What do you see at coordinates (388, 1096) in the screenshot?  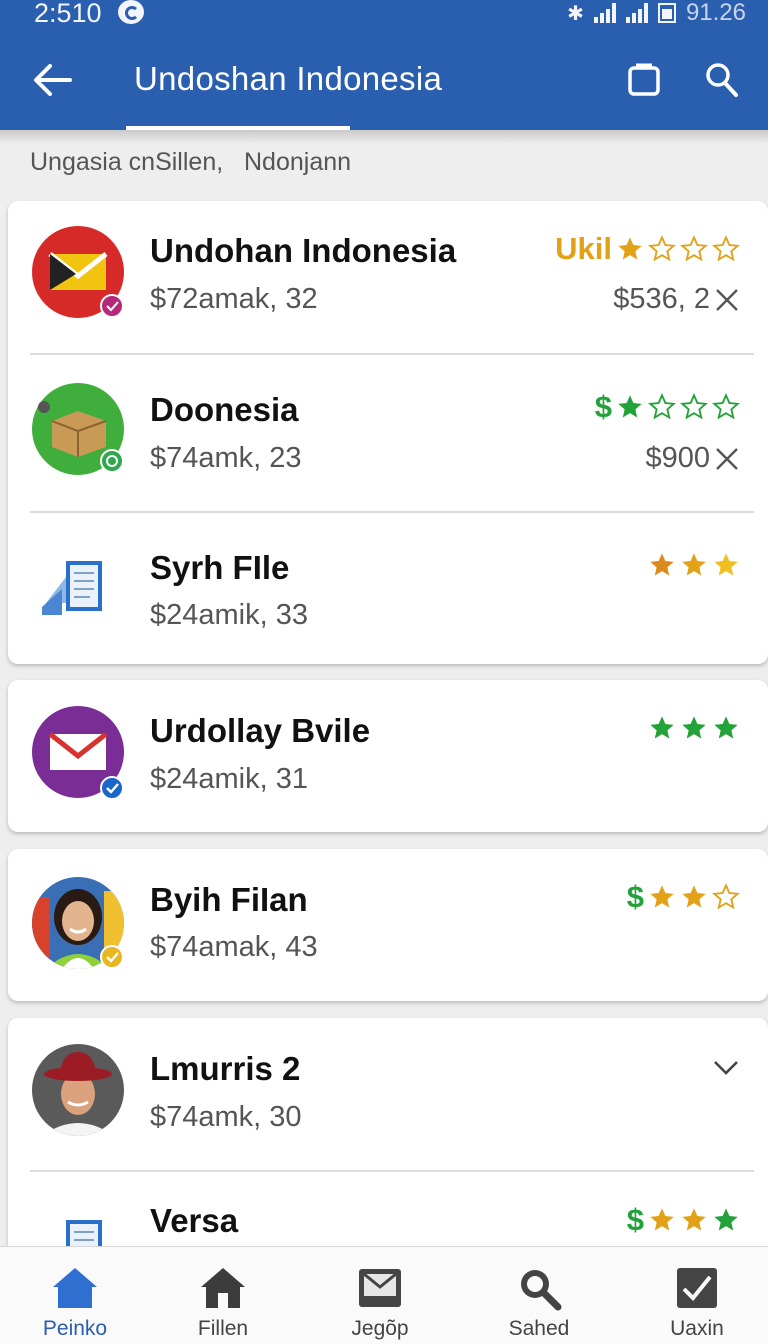 I see `list-item: Lmurris 2 $74amk, 30` at bounding box center [388, 1096].